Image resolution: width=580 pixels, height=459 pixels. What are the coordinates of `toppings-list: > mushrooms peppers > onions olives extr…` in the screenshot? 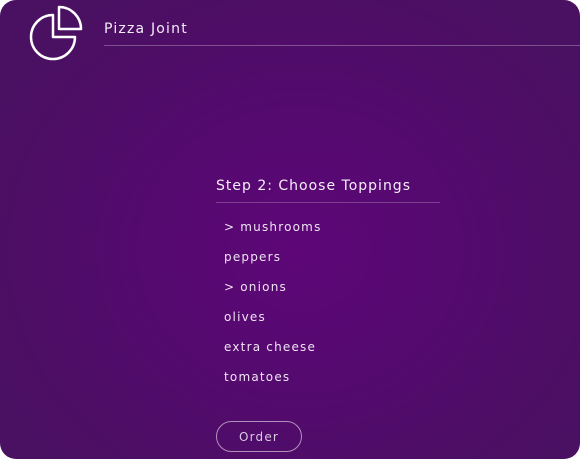 It's located at (273, 308).